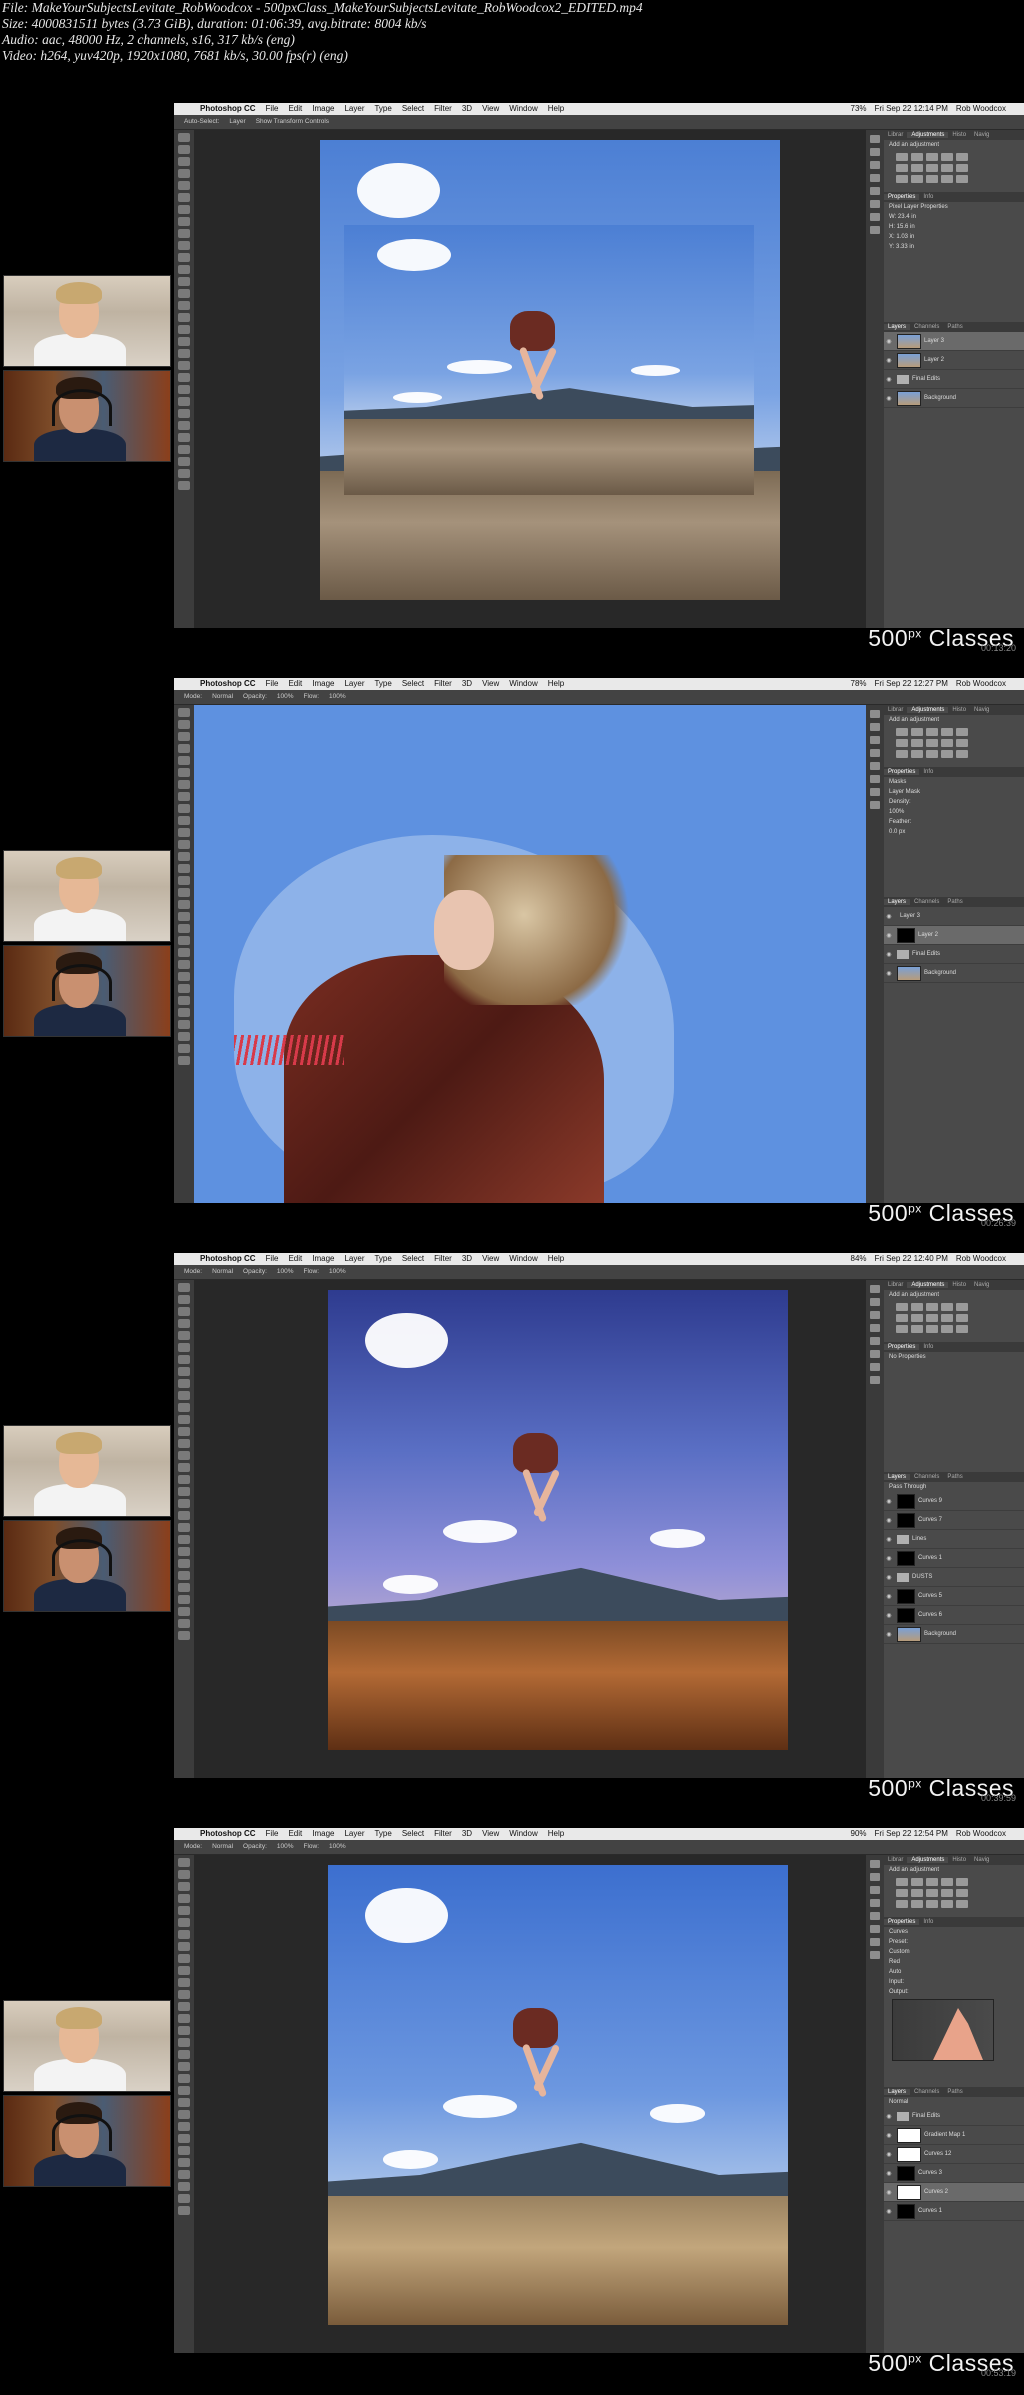  Describe the element at coordinates (222, 1846) in the screenshot. I see `option-item: Normal` at that location.